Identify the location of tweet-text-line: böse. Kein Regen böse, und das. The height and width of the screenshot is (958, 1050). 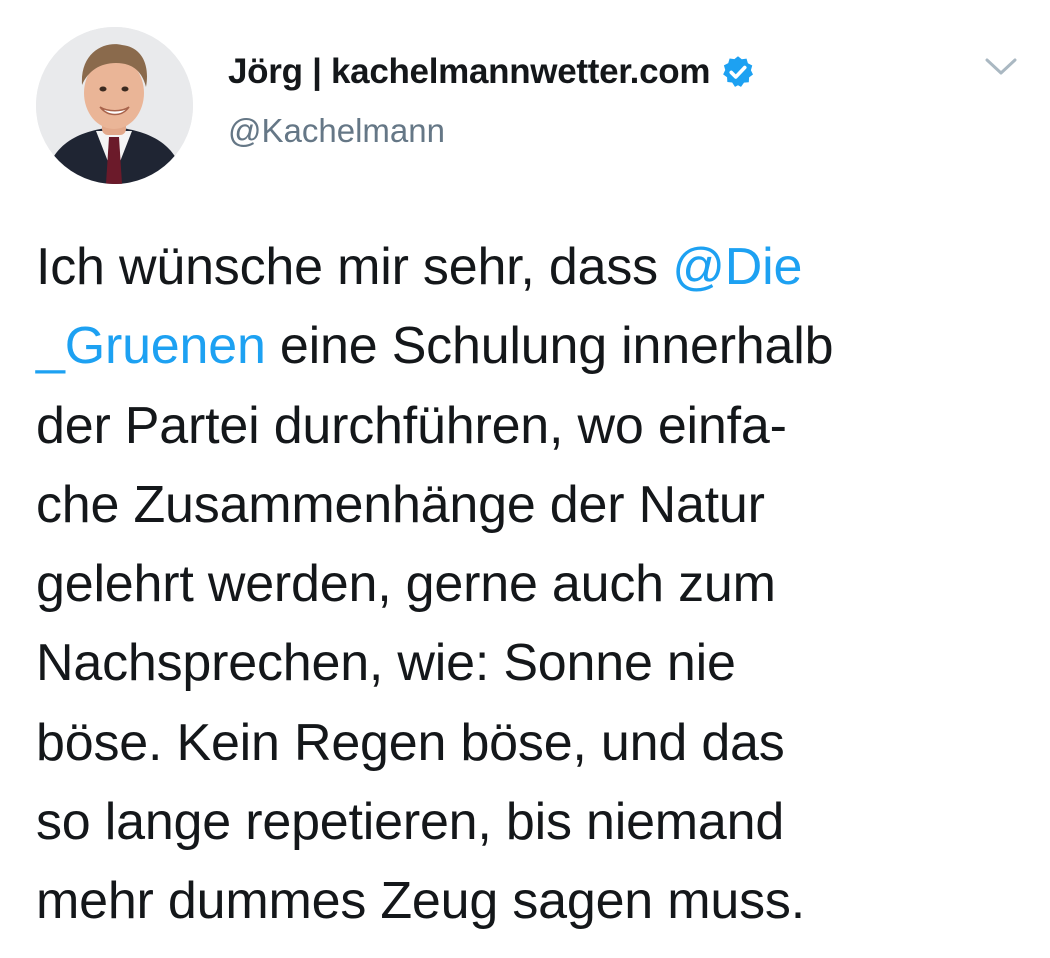
(410, 742).